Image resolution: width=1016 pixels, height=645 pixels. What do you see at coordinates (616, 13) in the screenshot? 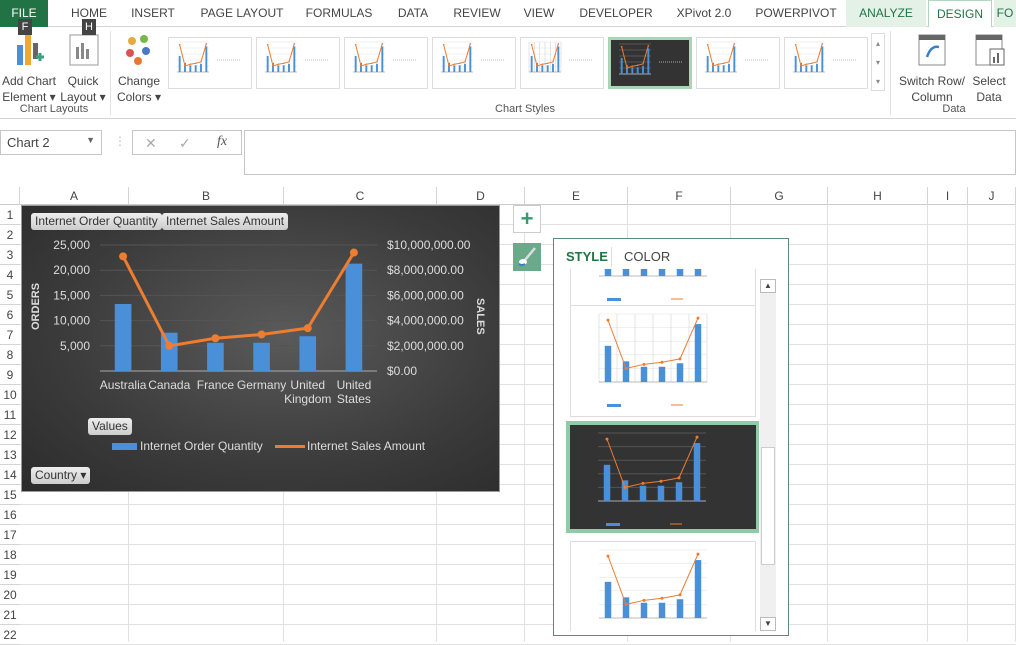
I see `tab-developer: DEVELOPER` at bounding box center [616, 13].